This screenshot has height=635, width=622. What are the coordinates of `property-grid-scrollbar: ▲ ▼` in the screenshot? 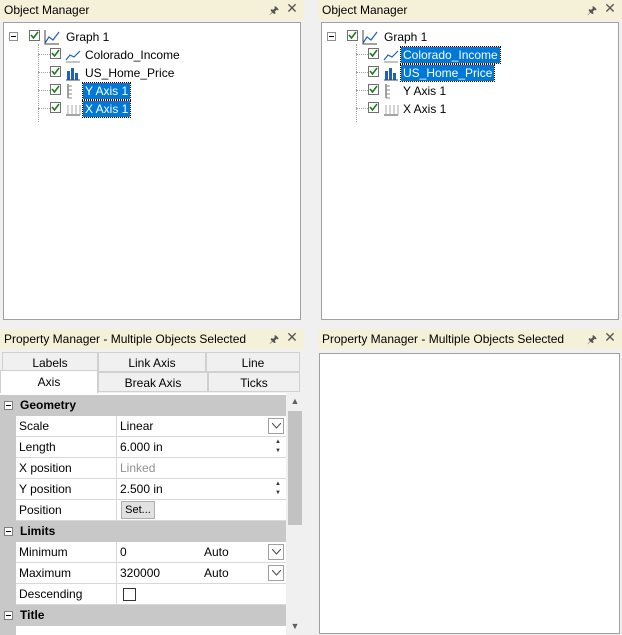 It's located at (295, 514).